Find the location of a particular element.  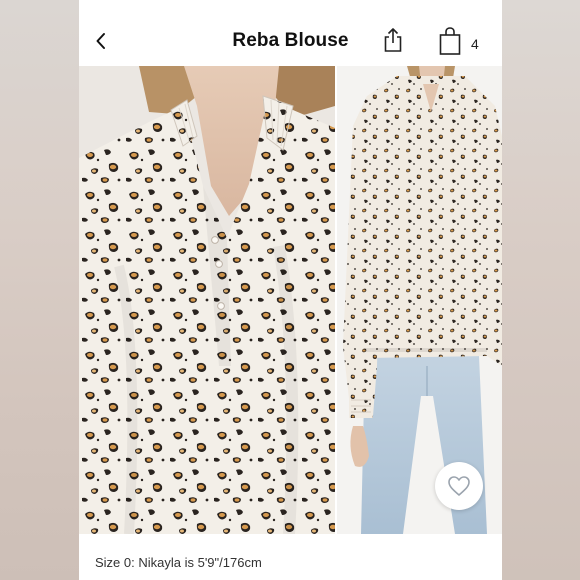

shopping-bag-icon is located at coordinates (450, 41).